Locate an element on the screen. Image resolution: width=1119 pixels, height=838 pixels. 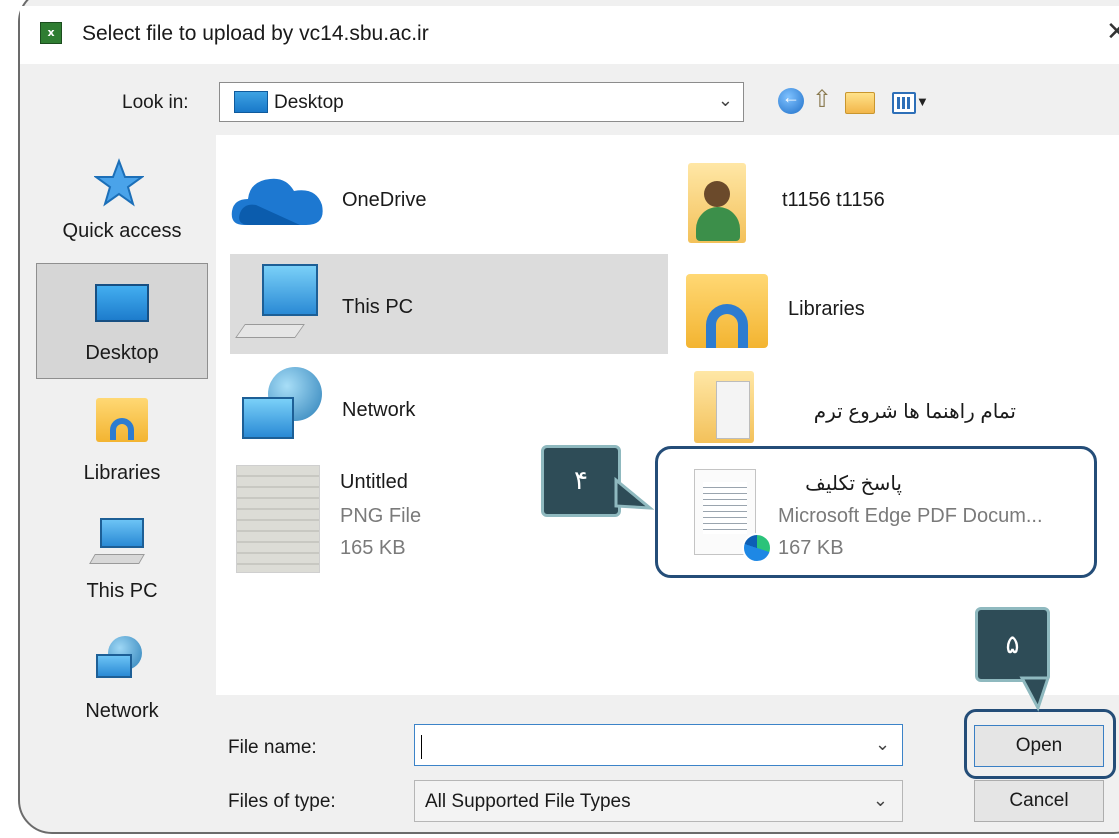
highlight-open-button is located at coordinates (1040, 744).